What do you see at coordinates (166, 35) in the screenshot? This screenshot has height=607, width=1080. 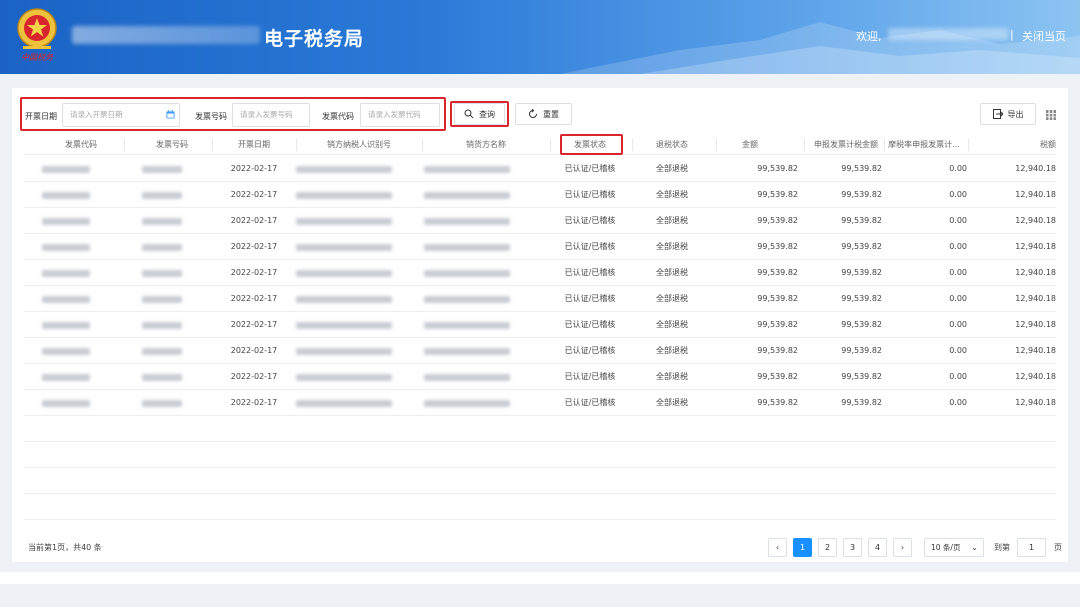 I see `redacted-bureau-name` at bounding box center [166, 35].